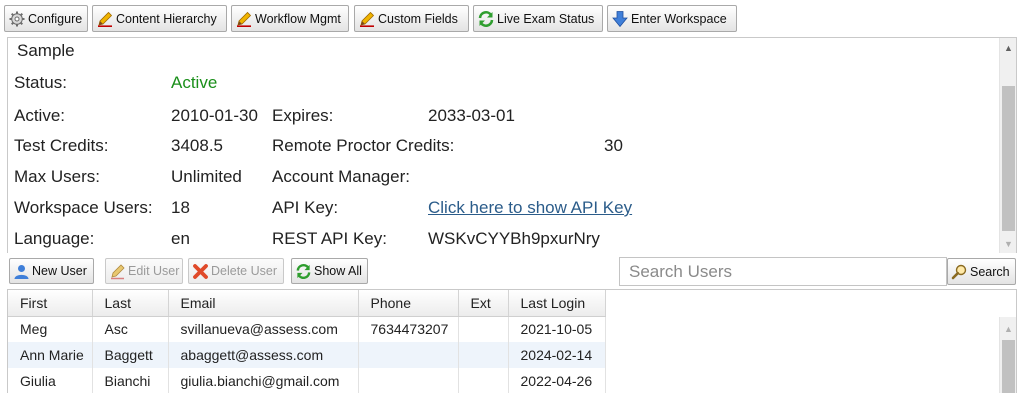 The width and height of the screenshot is (1024, 393). I want to click on search-button-label: Search, so click(990, 271).